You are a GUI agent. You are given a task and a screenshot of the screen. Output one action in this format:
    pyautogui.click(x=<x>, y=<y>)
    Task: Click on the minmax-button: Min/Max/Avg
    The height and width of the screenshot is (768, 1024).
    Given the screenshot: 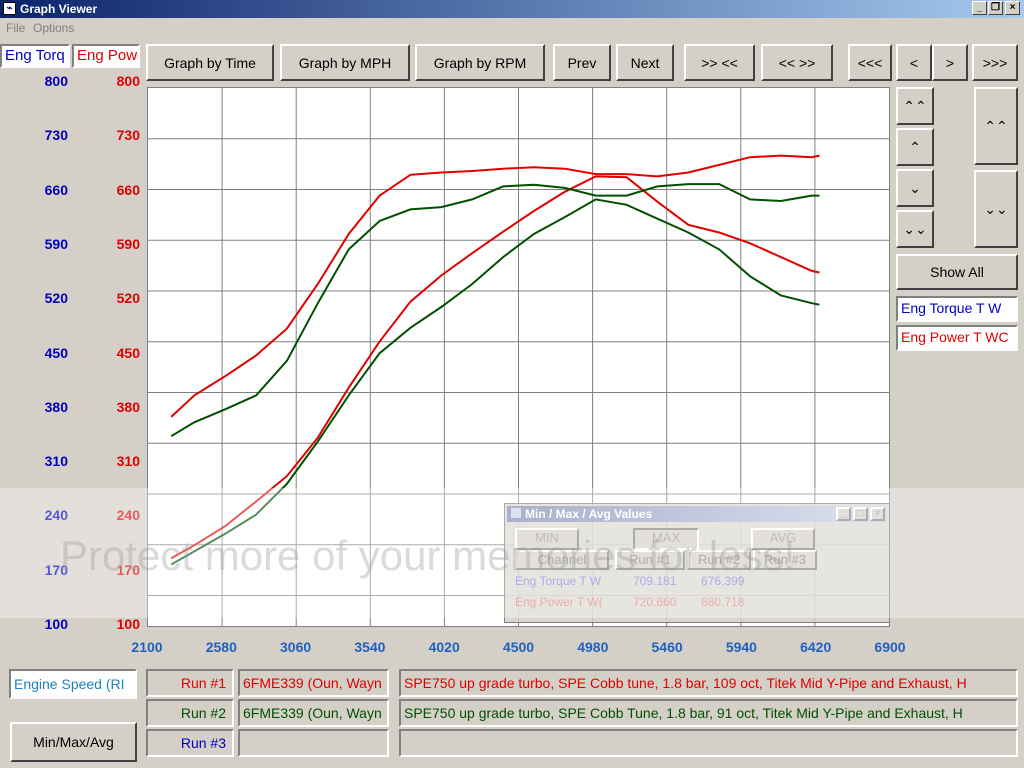 What is the action you would take?
    pyautogui.click(x=73, y=742)
    